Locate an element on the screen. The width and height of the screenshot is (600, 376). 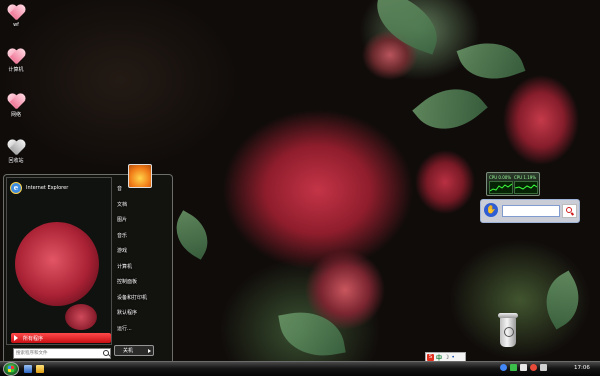
baidu-search-gadget: ✋ is located at coordinates (530, 211).